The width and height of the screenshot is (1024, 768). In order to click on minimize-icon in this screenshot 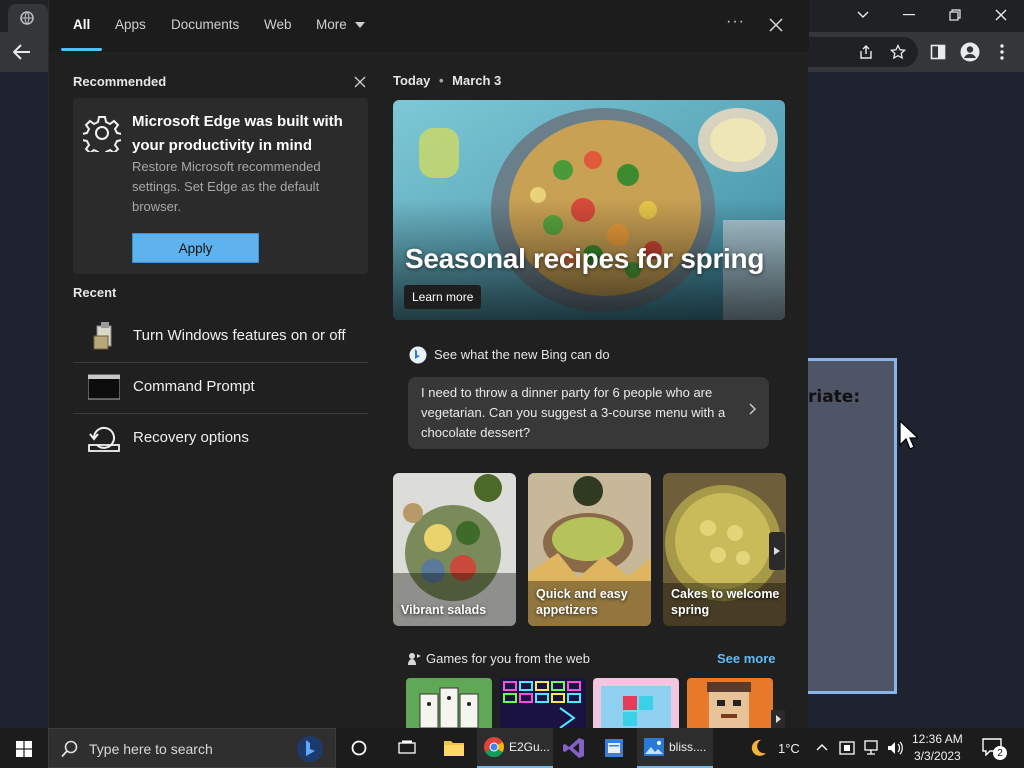, I will do `click(909, 15)`.